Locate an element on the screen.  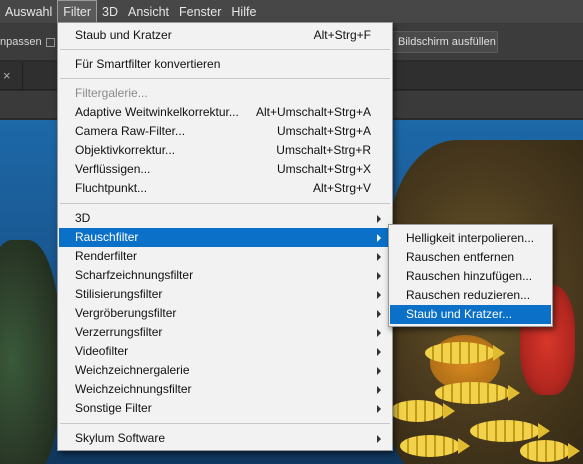
menu-item-scharfzeichnungsfilter: Scharfzeichnungsfilter is located at coordinates (225, 275).